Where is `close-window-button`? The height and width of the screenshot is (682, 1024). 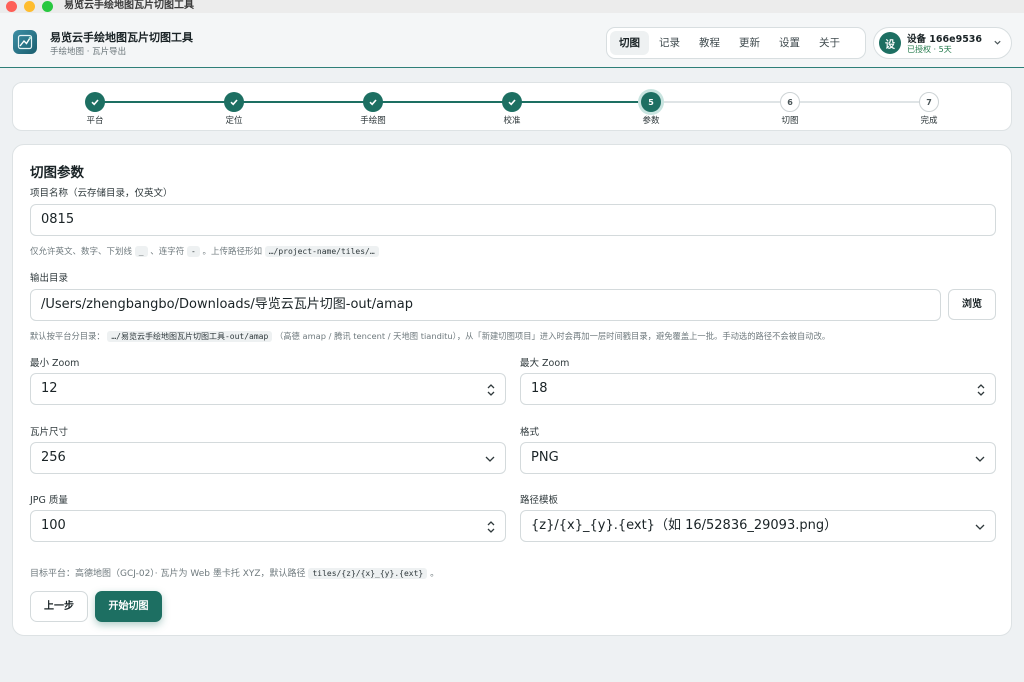 close-window-button is located at coordinates (11, 6).